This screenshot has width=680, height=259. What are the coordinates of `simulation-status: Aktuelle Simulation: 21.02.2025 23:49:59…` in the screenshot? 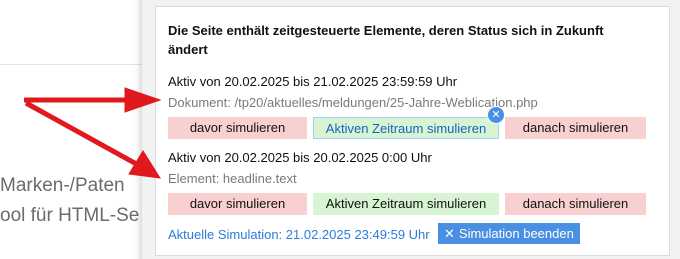 It's located at (299, 234).